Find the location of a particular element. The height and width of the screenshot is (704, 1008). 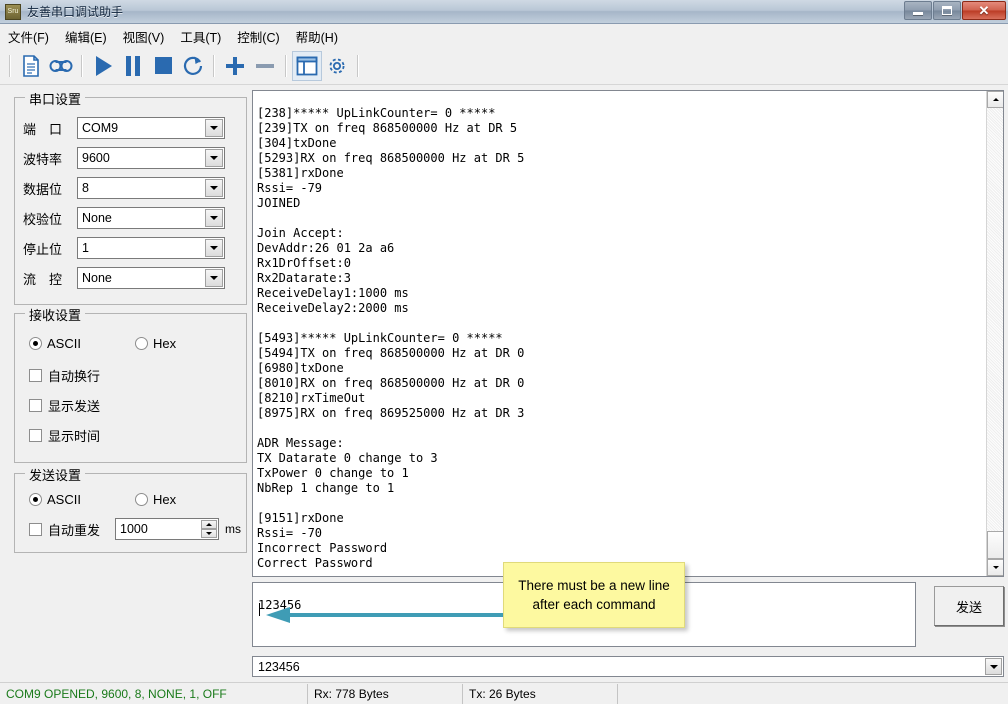

flow-control-combo: None is located at coordinates (151, 278).